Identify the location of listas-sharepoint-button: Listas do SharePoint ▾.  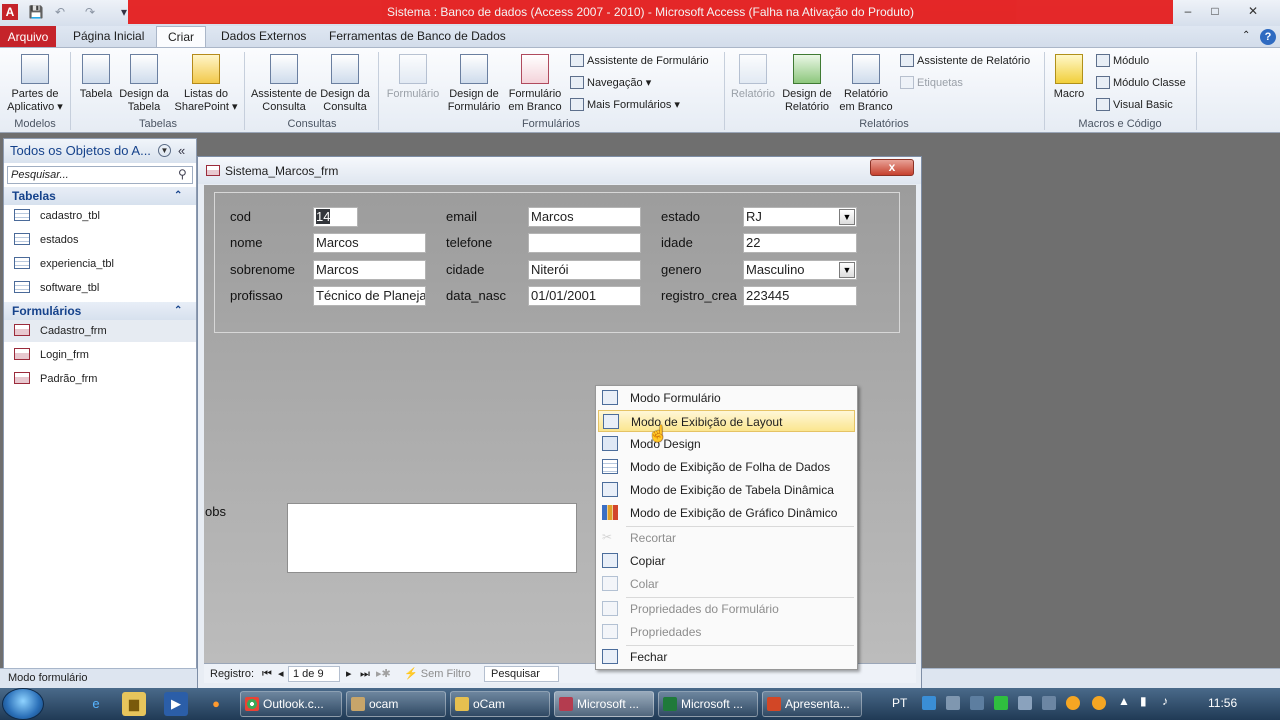
(206, 84).